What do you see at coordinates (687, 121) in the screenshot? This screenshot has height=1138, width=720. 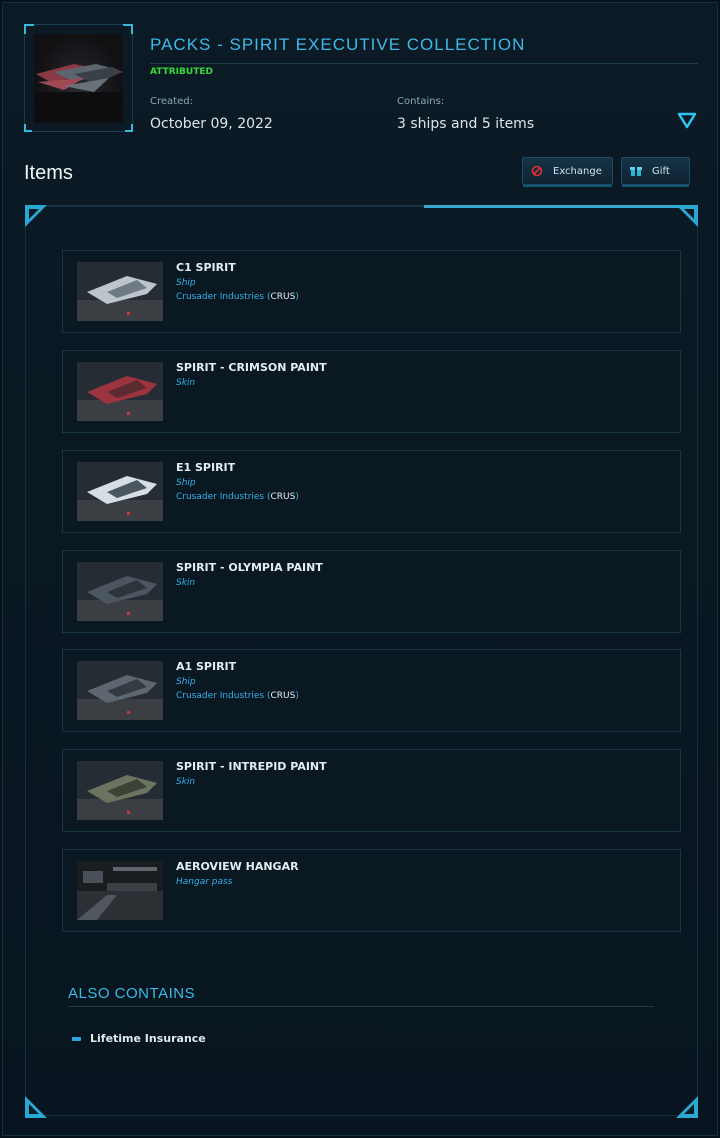 I see `expand-triangle-icon` at bounding box center [687, 121].